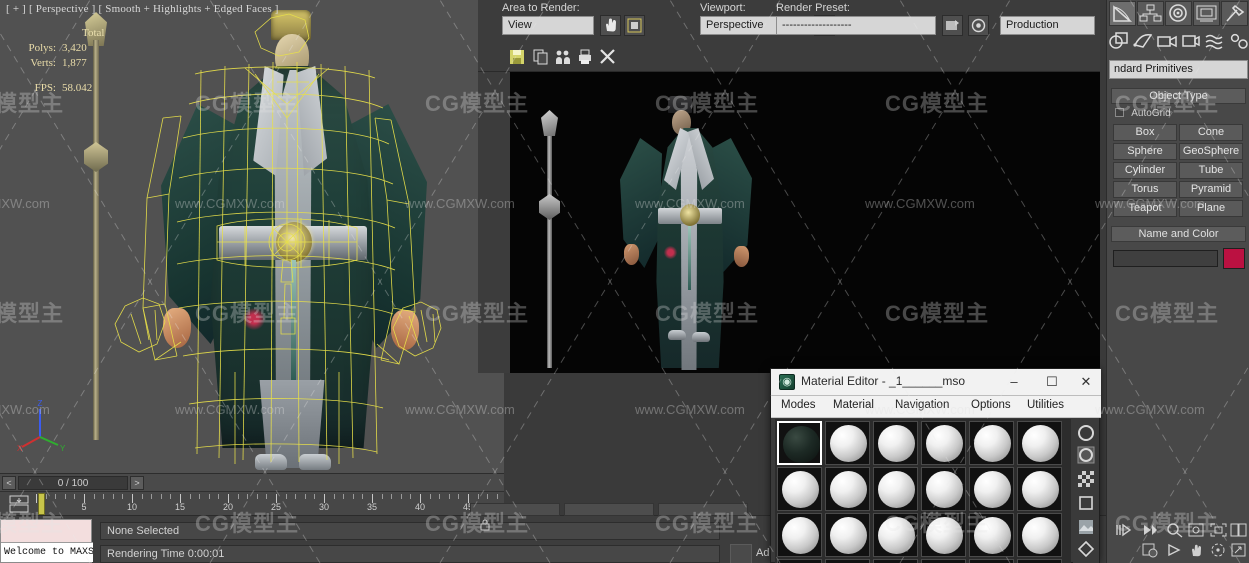 The image size is (1249, 563). What do you see at coordinates (1178, 69) in the screenshot?
I see `object-category-dropdown: ndard Primitives` at bounding box center [1178, 69].